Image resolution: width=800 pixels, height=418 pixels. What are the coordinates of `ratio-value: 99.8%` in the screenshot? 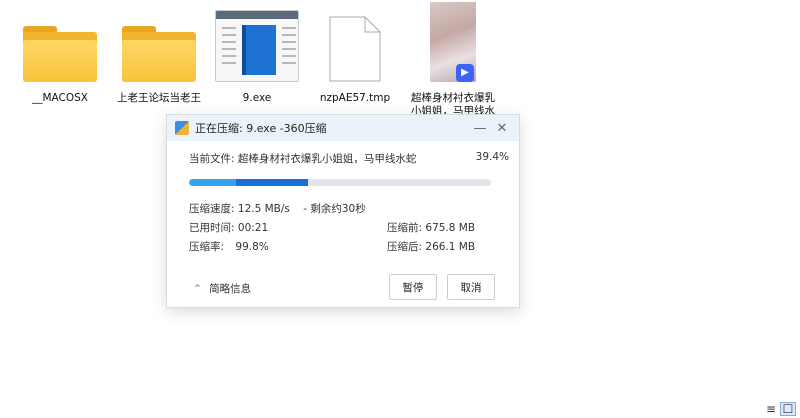 It's located at (252, 247).